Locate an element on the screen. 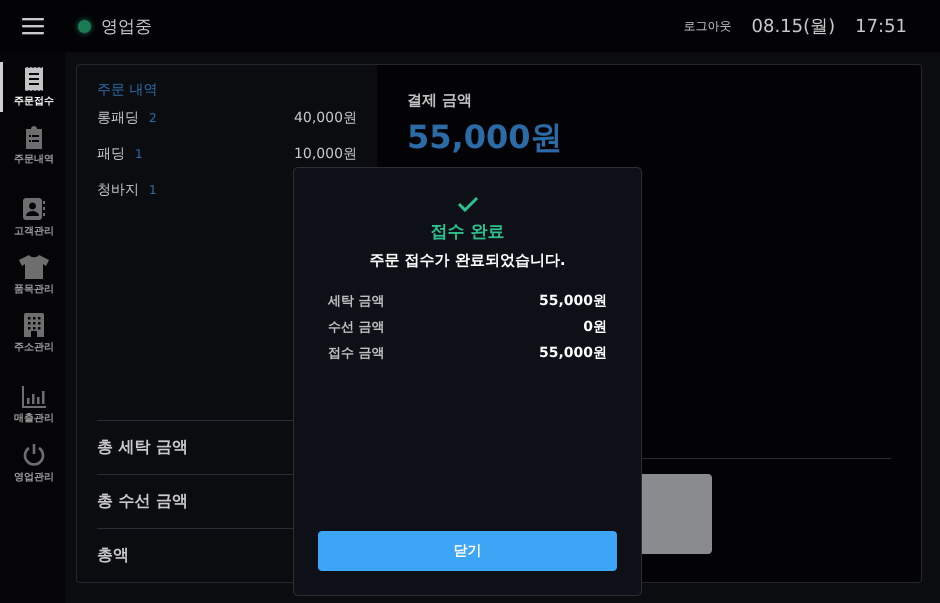 The height and width of the screenshot is (603, 940). sidebar-item: 영업관리 is located at coordinates (32, 463).